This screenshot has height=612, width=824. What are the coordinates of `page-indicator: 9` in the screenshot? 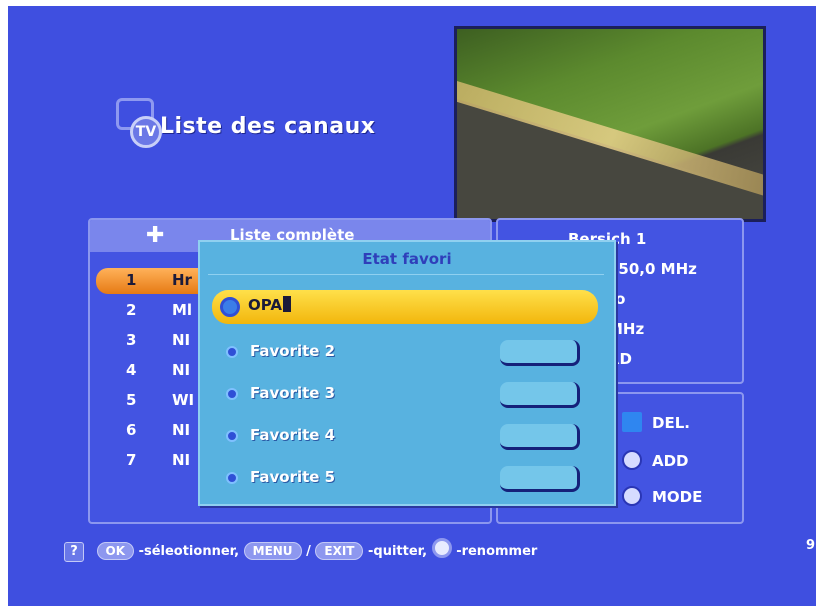 It's located at (811, 545).